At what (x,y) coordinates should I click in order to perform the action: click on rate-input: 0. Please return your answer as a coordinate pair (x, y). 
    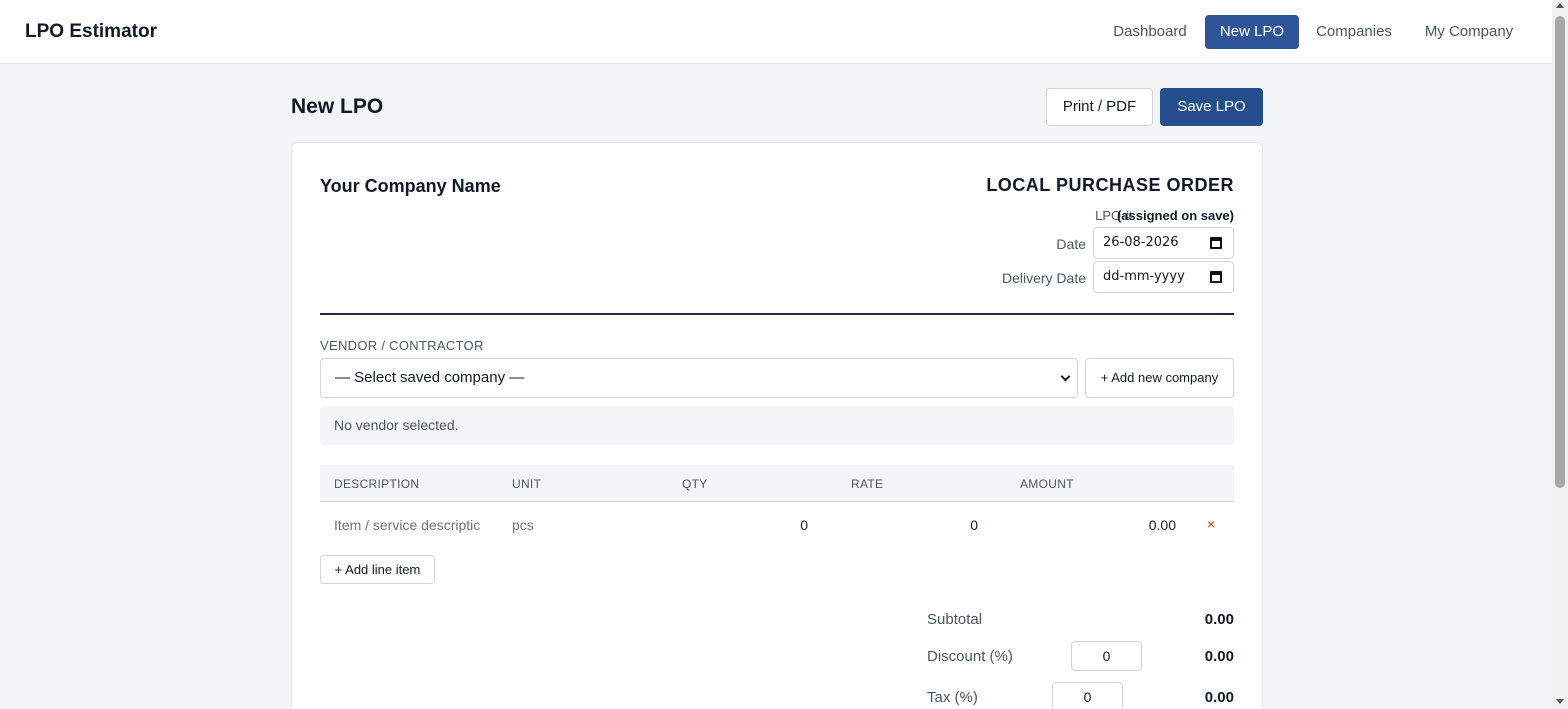
    Looking at the image, I should click on (904, 525).